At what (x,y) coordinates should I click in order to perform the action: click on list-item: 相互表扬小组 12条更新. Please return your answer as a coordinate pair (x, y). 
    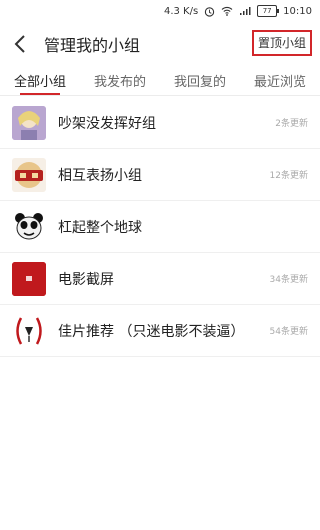
    Looking at the image, I should click on (160, 175).